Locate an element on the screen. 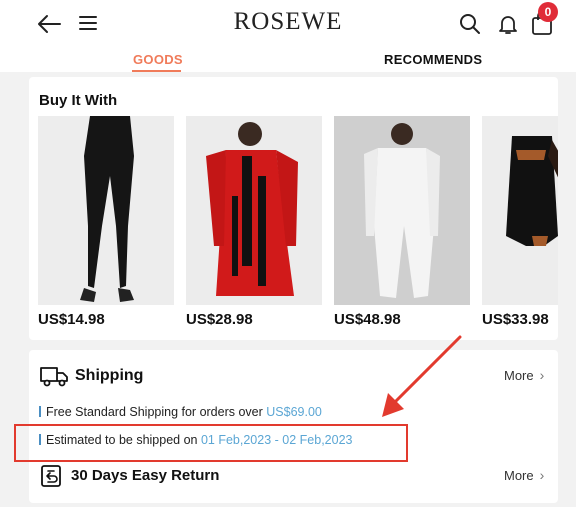 This screenshot has height=507, width=576. return-more-link: More › is located at coordinates (524, 475).